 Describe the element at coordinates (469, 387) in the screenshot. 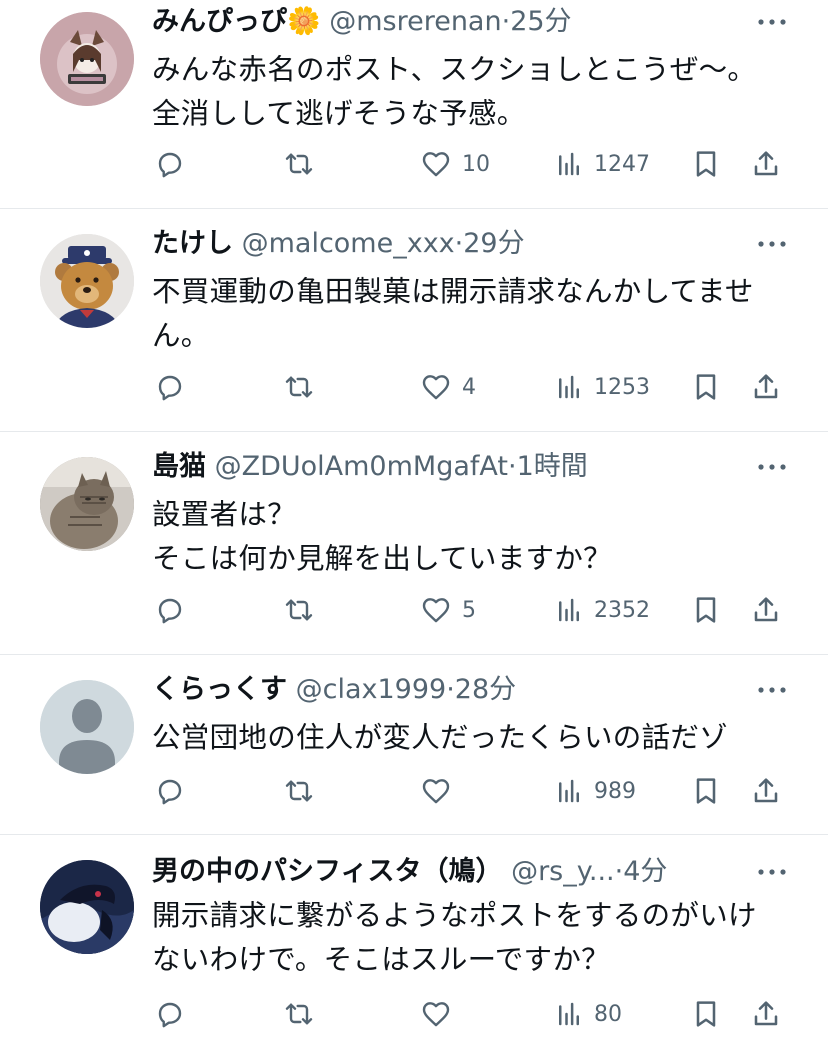

I see `like-count: 4` at that location.